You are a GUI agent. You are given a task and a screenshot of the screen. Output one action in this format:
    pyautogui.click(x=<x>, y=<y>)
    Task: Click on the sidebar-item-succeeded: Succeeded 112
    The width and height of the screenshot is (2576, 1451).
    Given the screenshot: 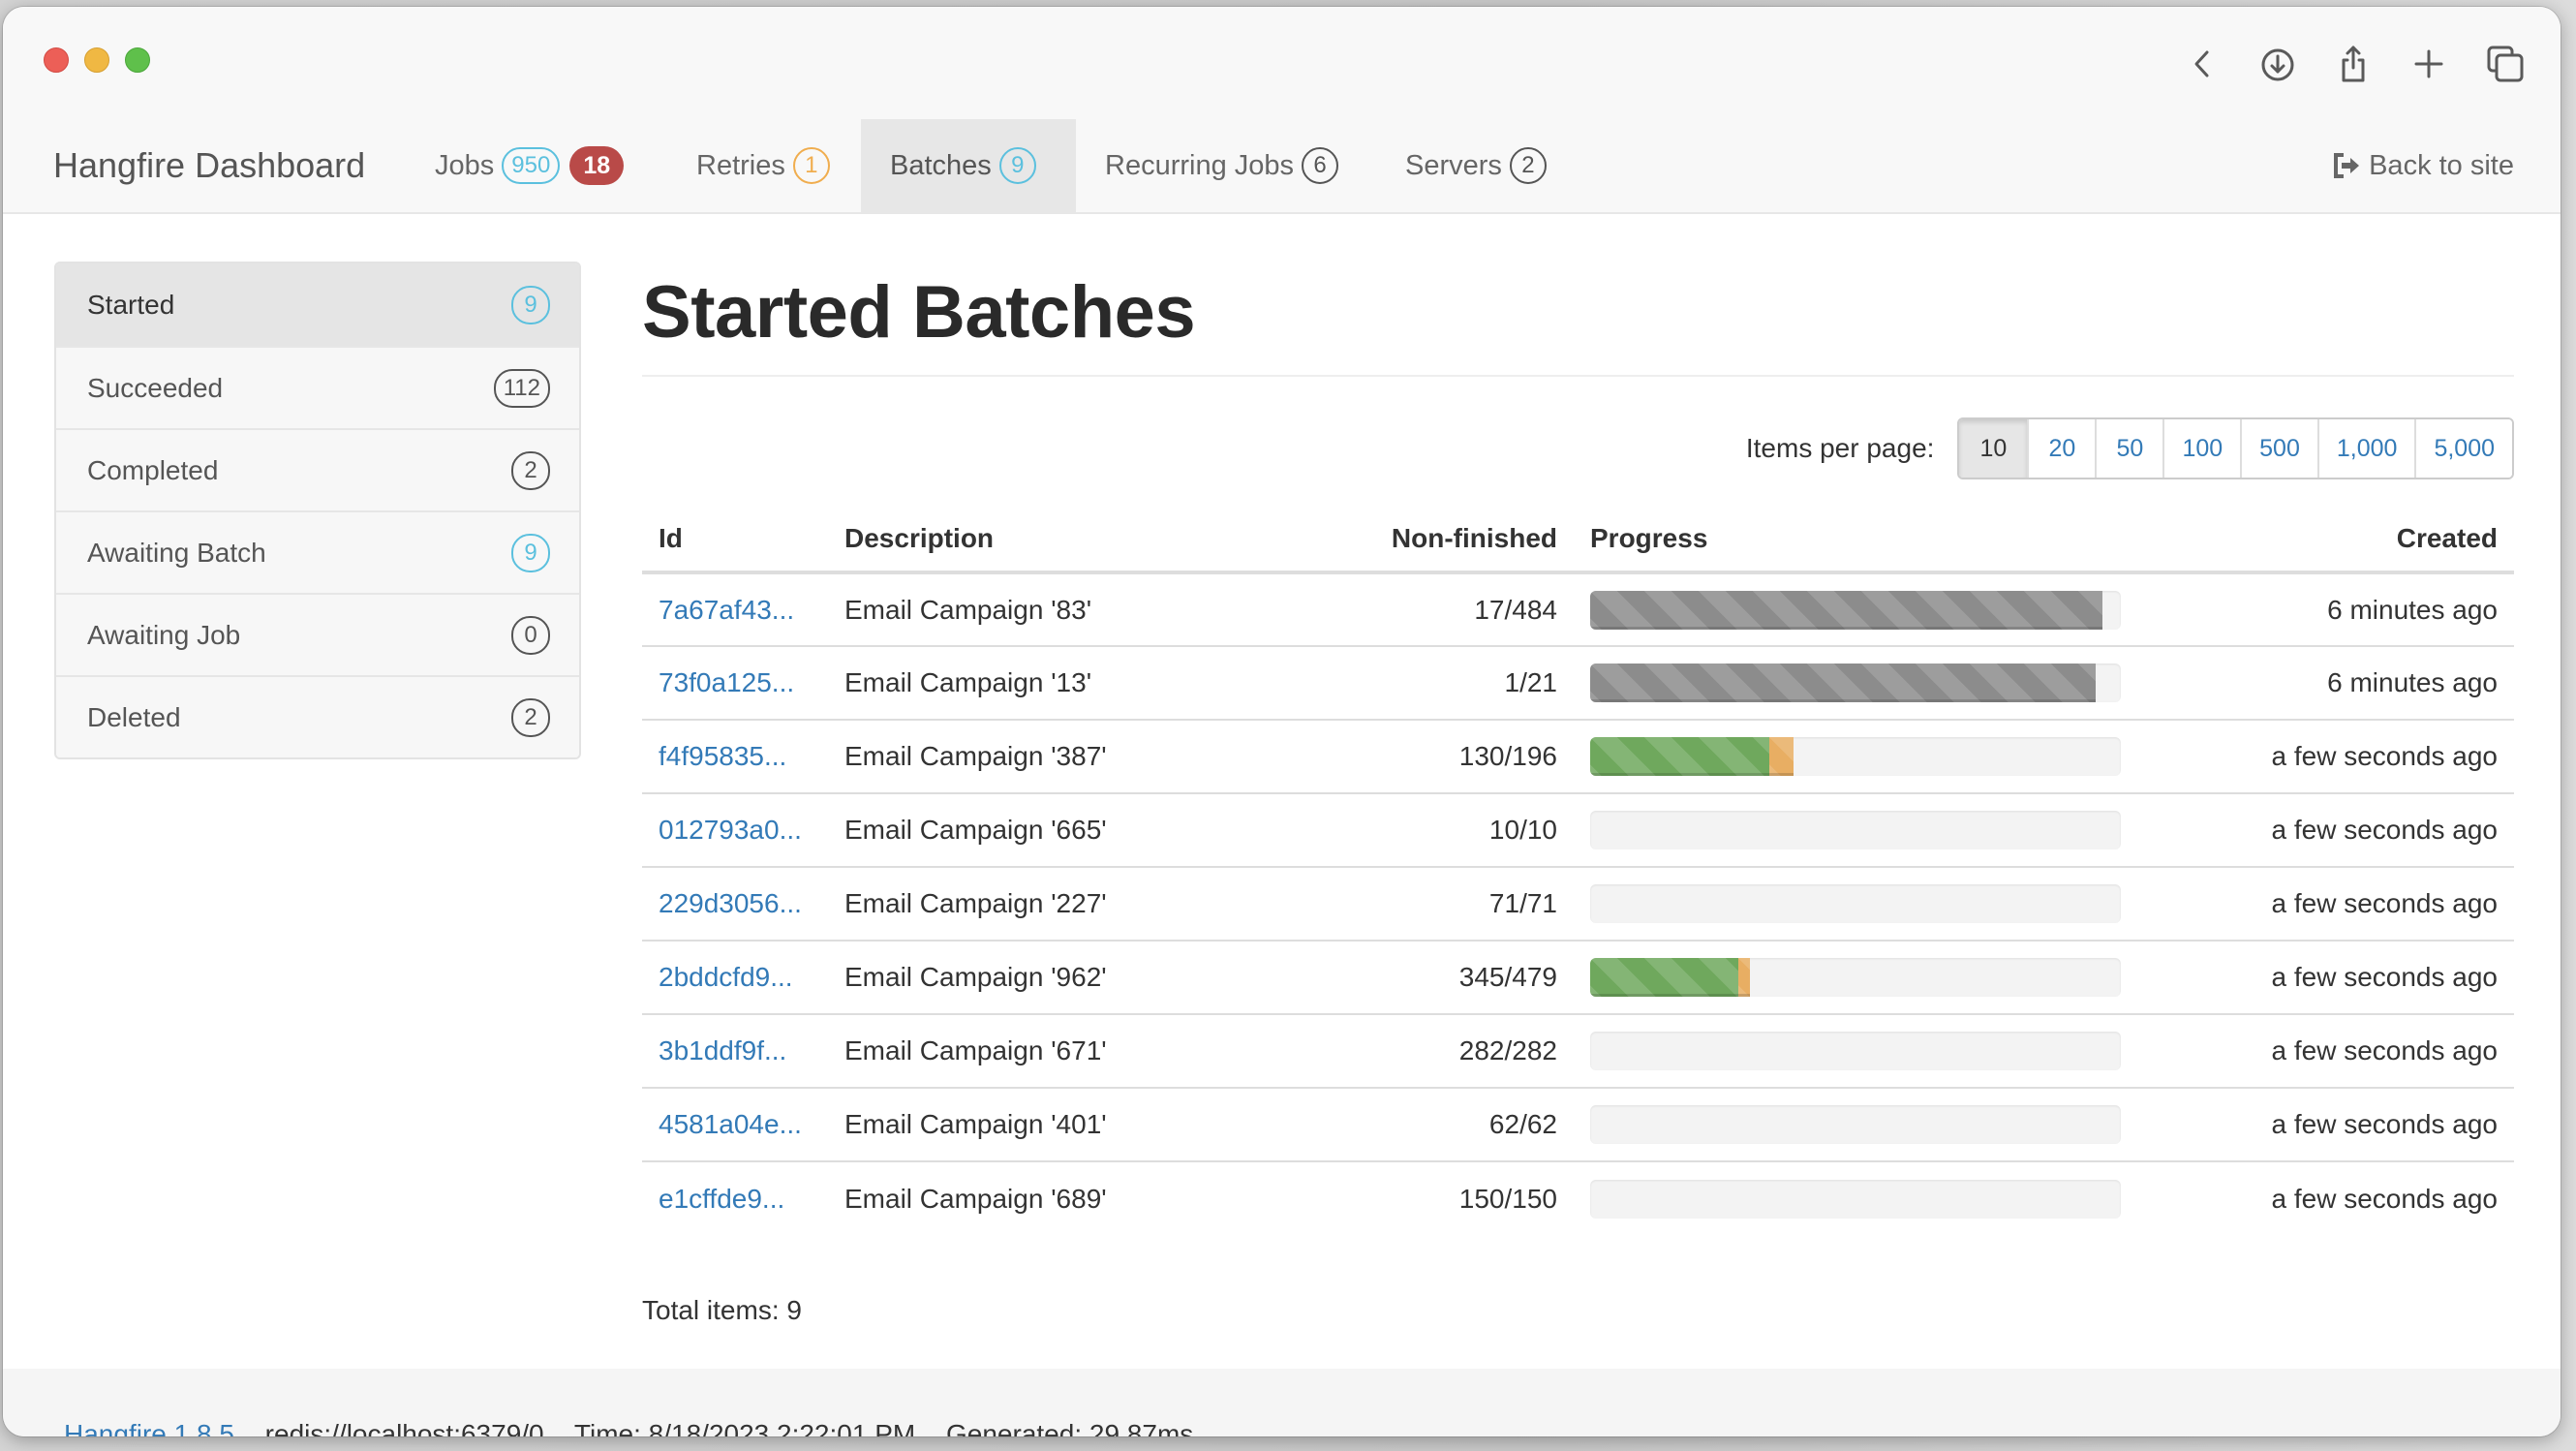 What is the action you would take?
    pyautogui.click(x=317, y=387)
    